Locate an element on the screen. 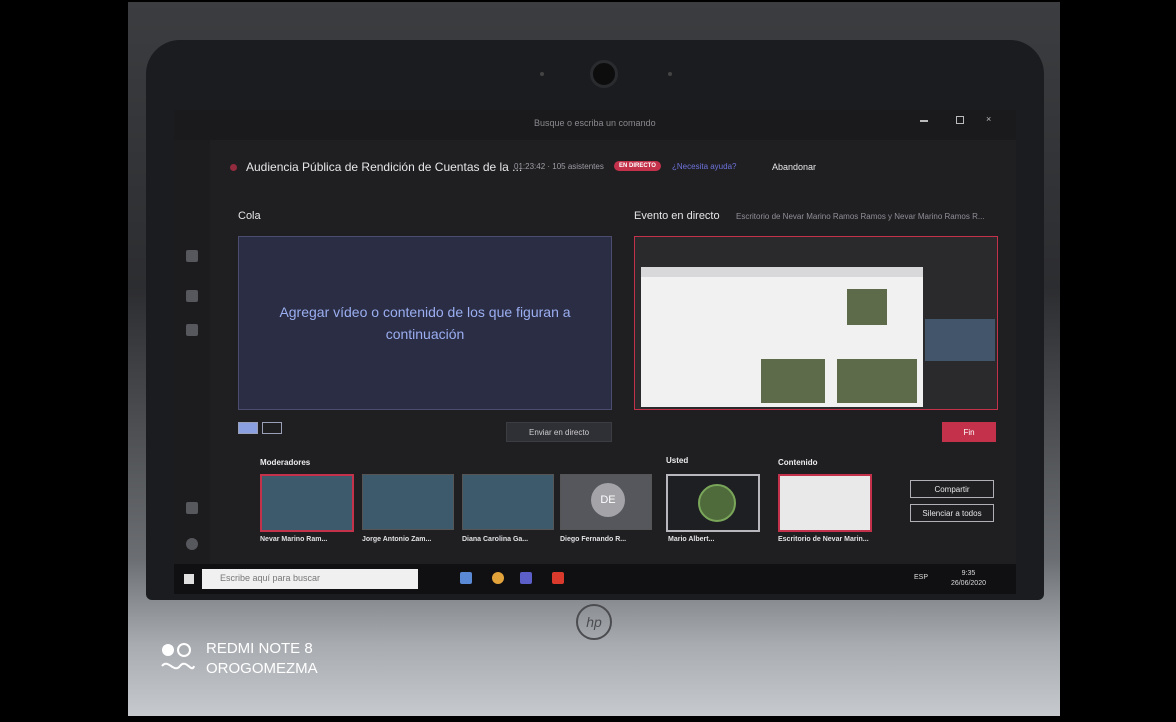 This screenshot has width=1176, height=722. title-bar: Busque o escriba un comando × is located at coordinates (595, 125).